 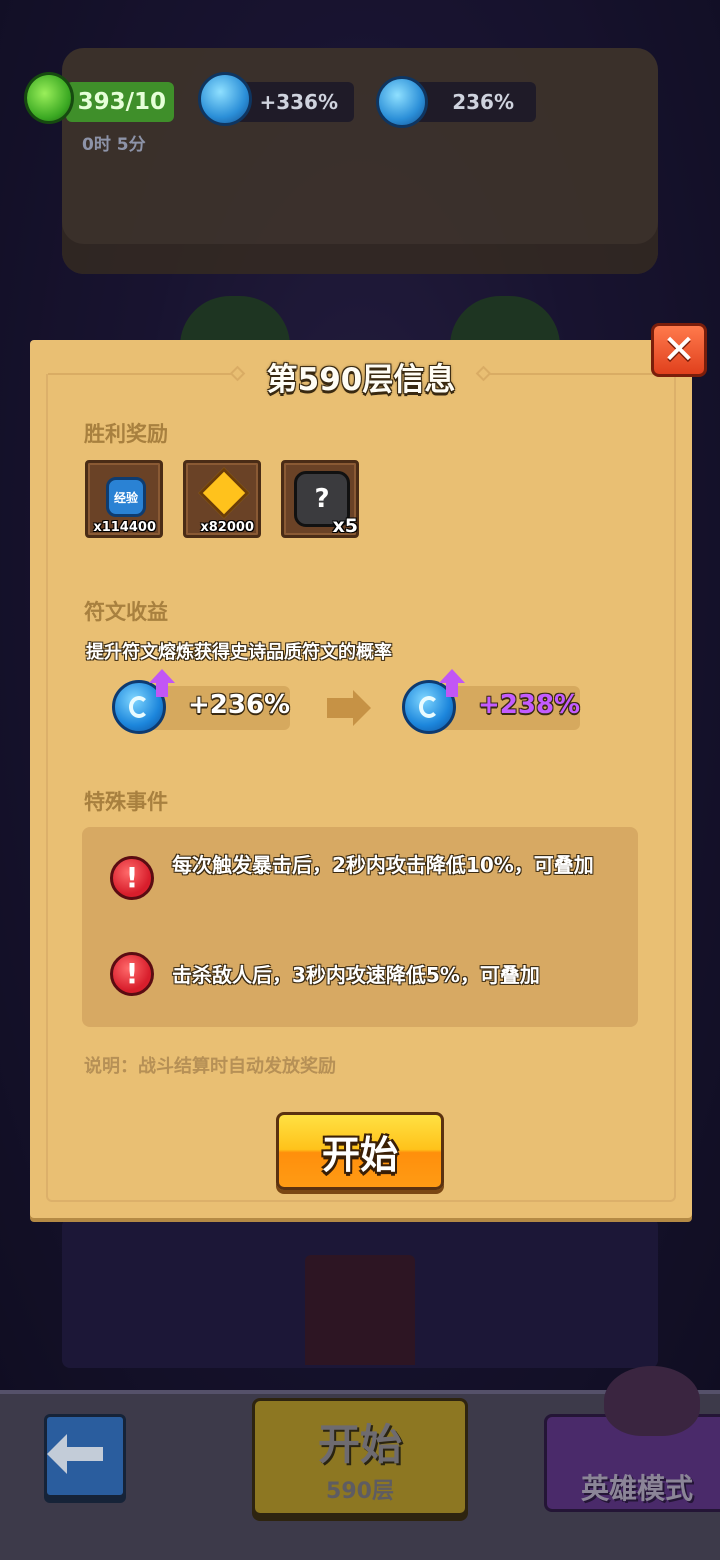 I want to click on exp-label: 经验, so click(x=125, y=497).